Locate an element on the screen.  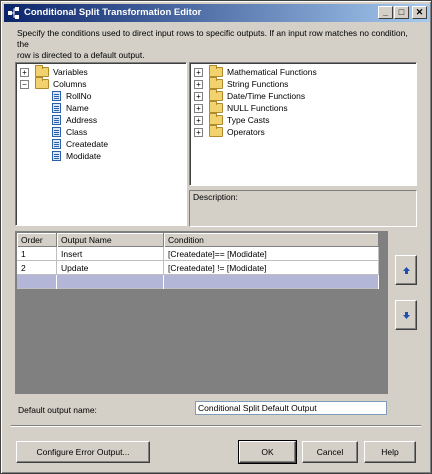
maximize-icon: □ is located at coordinates (401, 12).